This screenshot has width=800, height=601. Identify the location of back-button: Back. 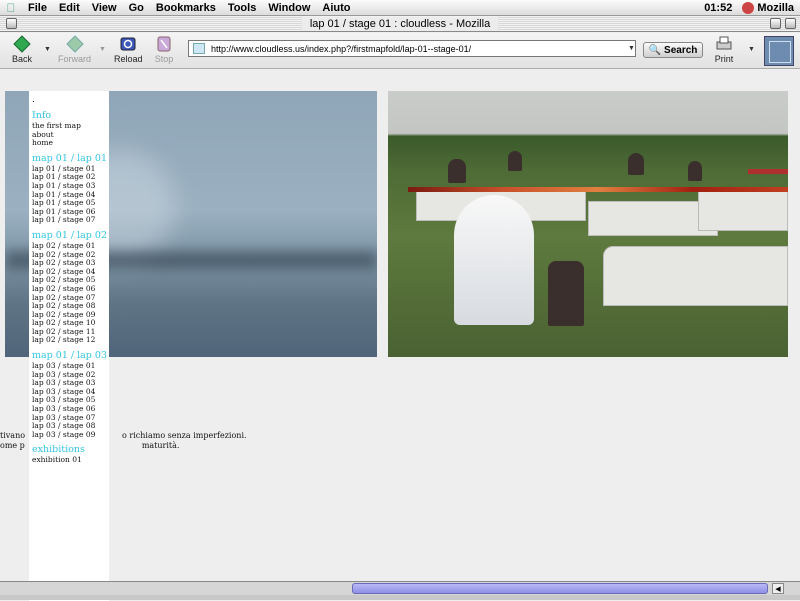
(22, 51).